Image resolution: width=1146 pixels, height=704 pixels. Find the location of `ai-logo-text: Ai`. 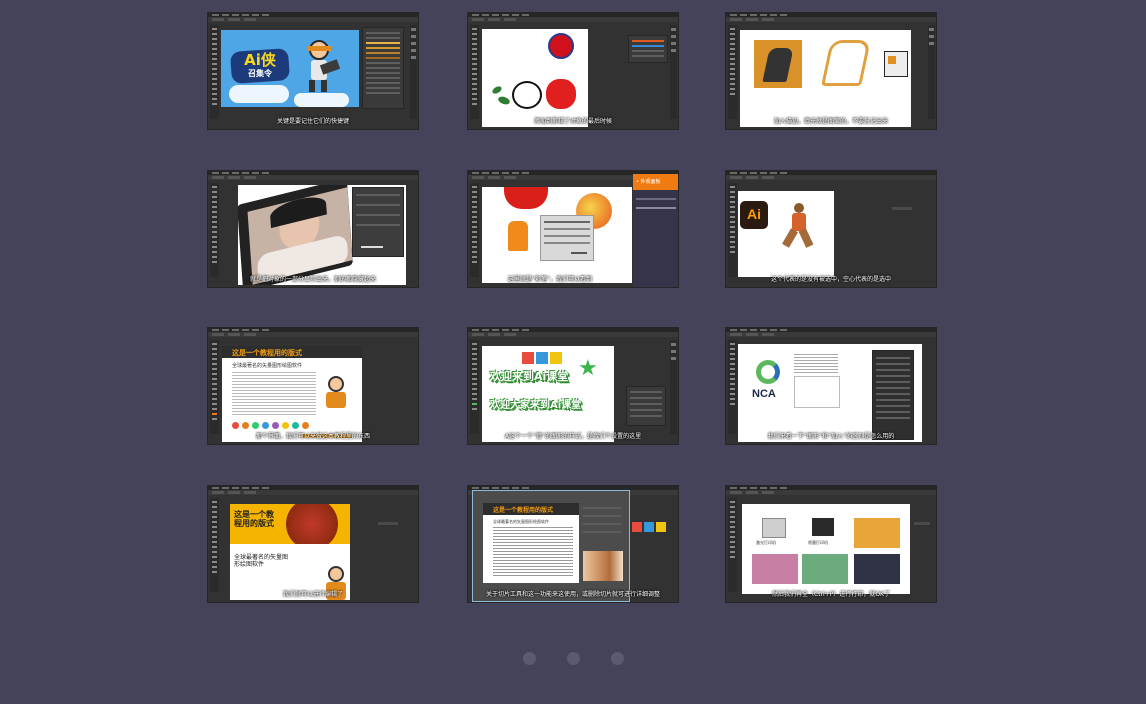

ai-logo-text: Ai is located at coordinates (754, 214).